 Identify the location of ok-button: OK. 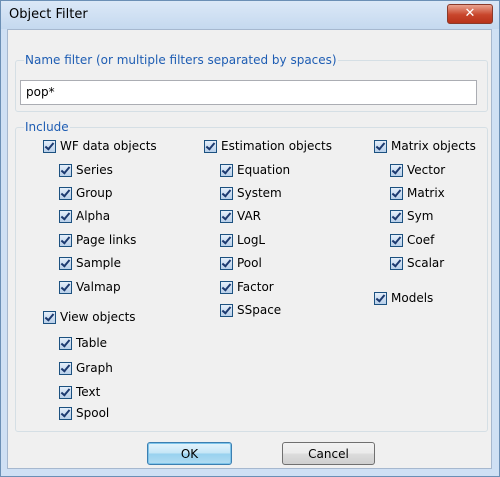
(189, 453).